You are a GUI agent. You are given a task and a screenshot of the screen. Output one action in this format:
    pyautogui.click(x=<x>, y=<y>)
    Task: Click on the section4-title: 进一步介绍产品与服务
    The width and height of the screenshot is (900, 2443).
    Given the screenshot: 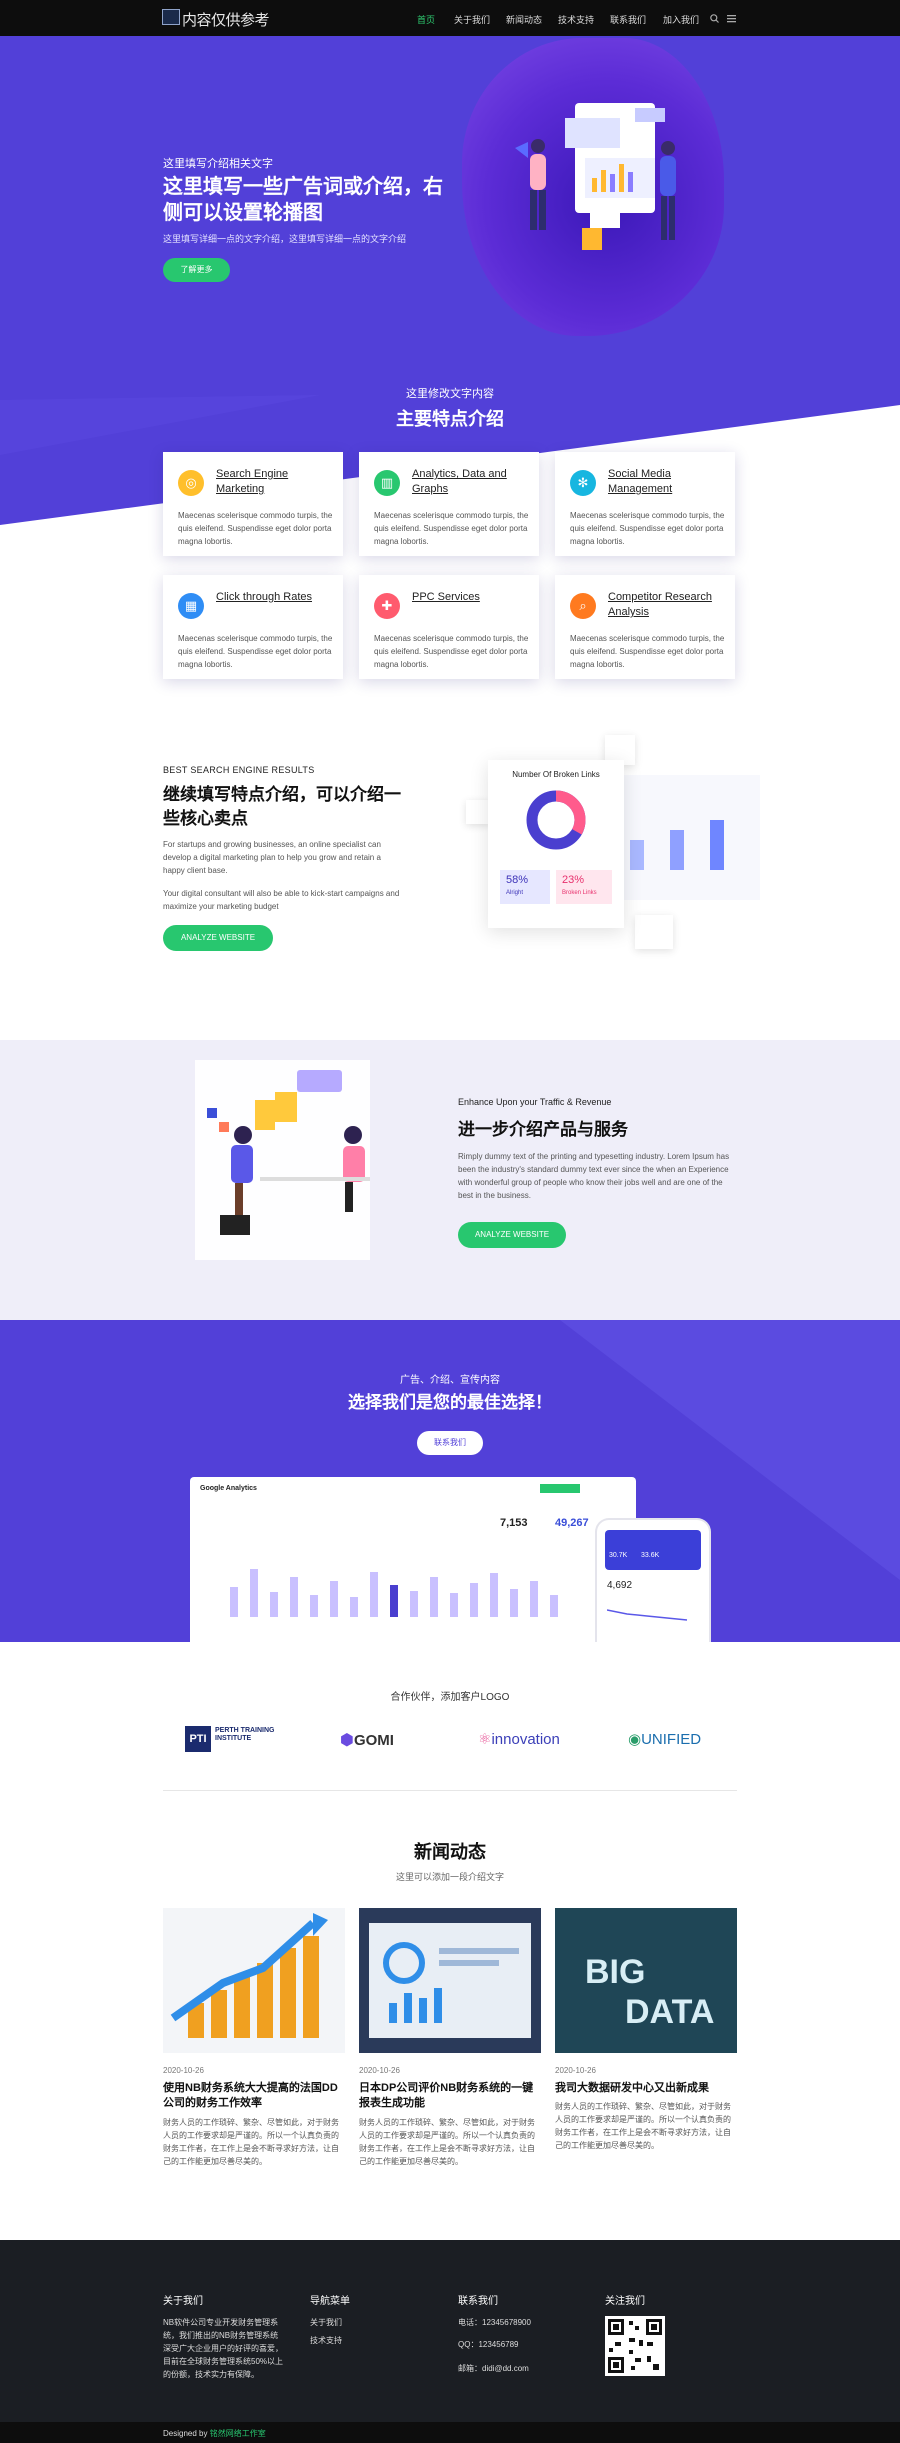 What is the action you would take?
    pyautogui.click(x=543, y=1129)
    